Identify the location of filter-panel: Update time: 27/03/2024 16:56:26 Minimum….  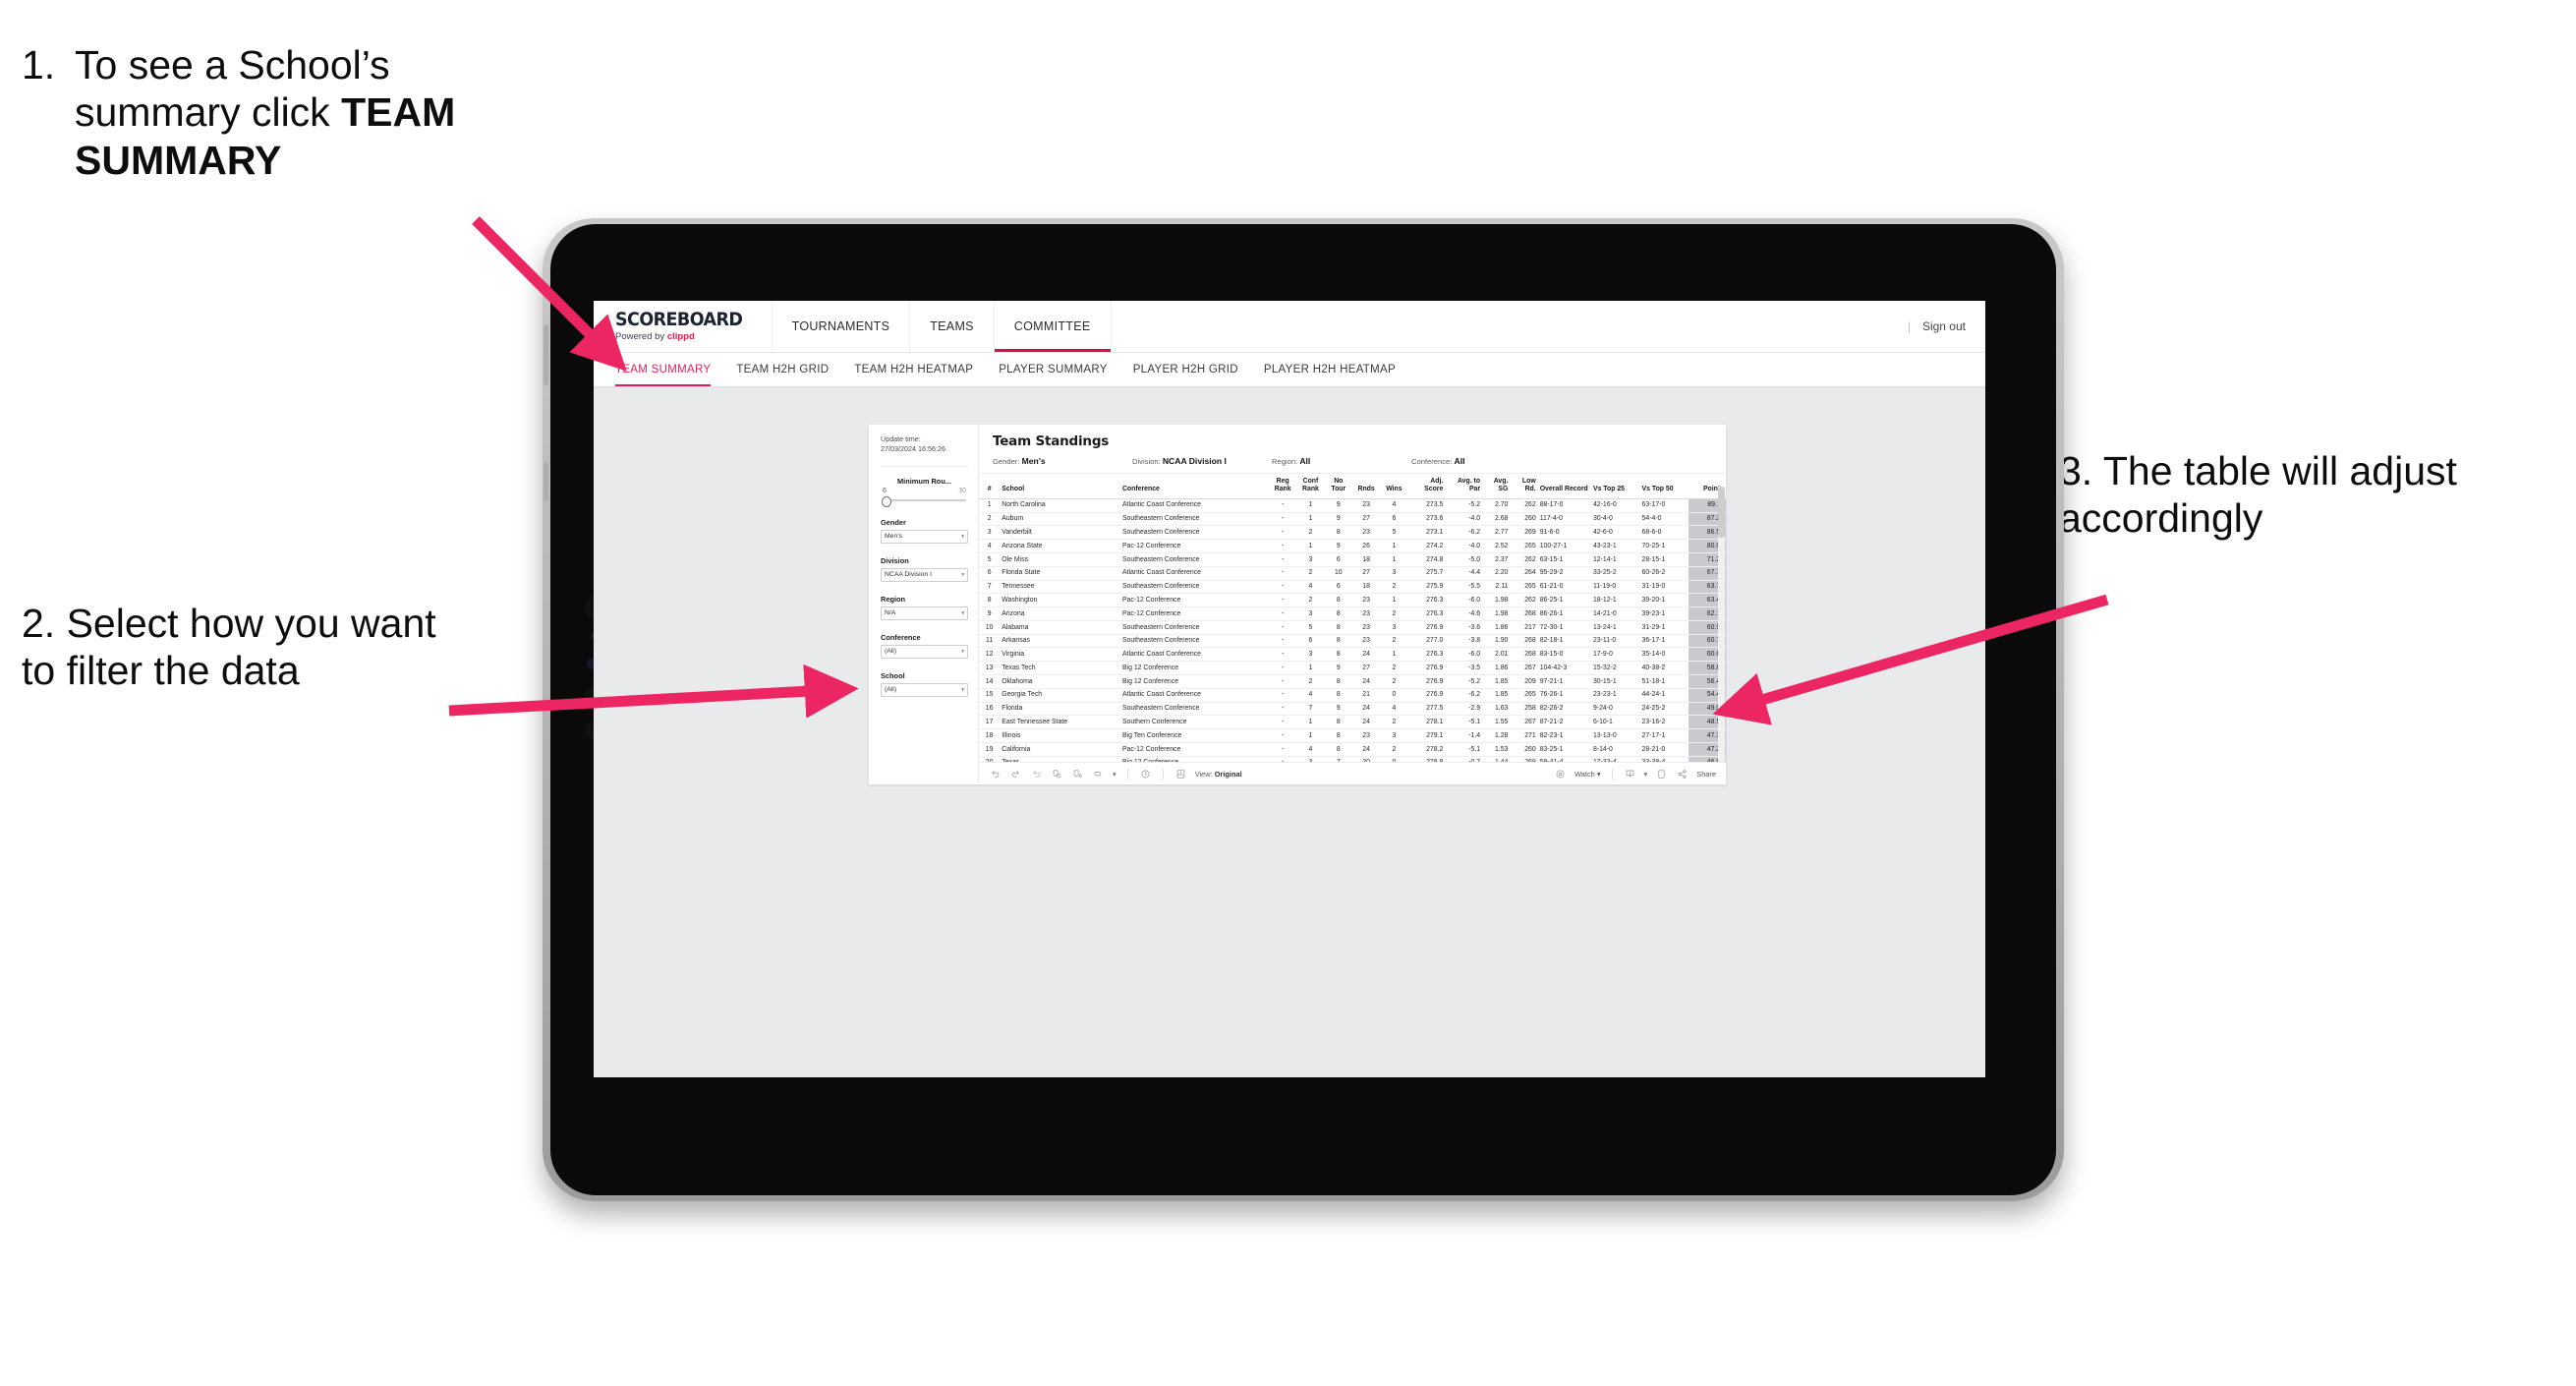
(924, 604).